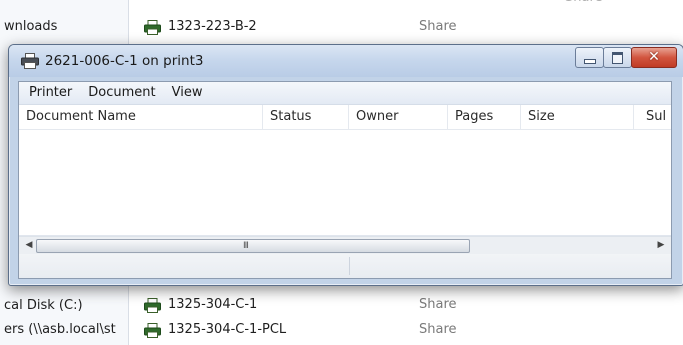  I want to click on window-title: 2621-006-C-1 on print3, so click(124, 61).